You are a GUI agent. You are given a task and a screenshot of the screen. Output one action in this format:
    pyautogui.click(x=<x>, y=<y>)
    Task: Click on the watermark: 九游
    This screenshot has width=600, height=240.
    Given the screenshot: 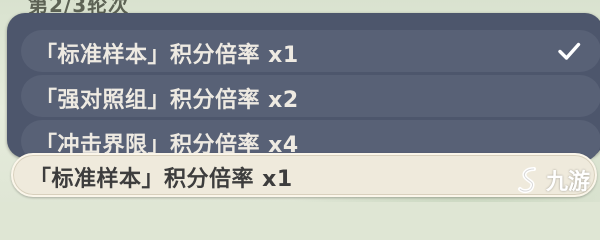 What is the action you would take?
    pyautogui.click(x=552, y=180)
    